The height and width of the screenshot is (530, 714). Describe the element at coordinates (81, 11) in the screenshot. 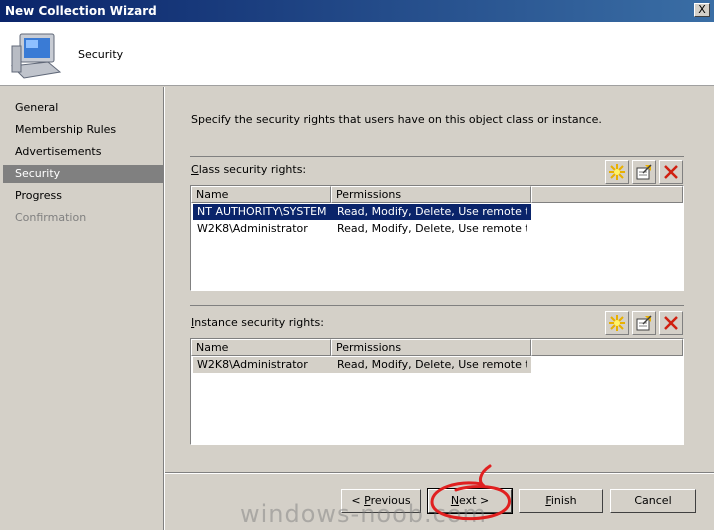

I see `window-title: New Collection Wizard` at that location.